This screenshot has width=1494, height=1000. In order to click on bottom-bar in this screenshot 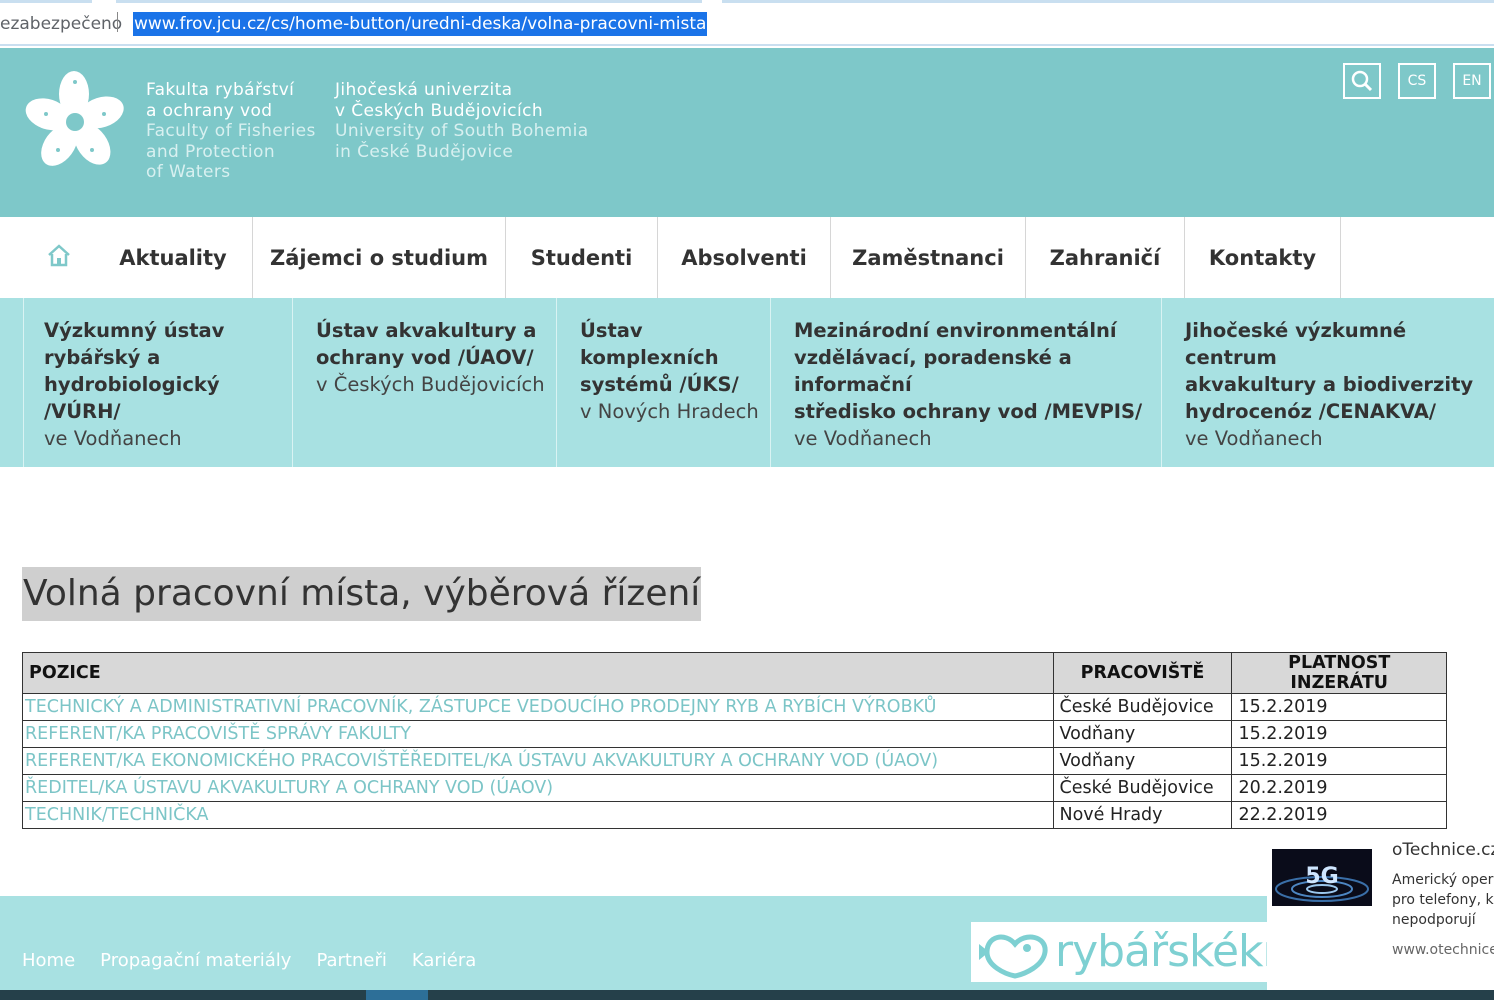, I will do `click(747, 995)`.